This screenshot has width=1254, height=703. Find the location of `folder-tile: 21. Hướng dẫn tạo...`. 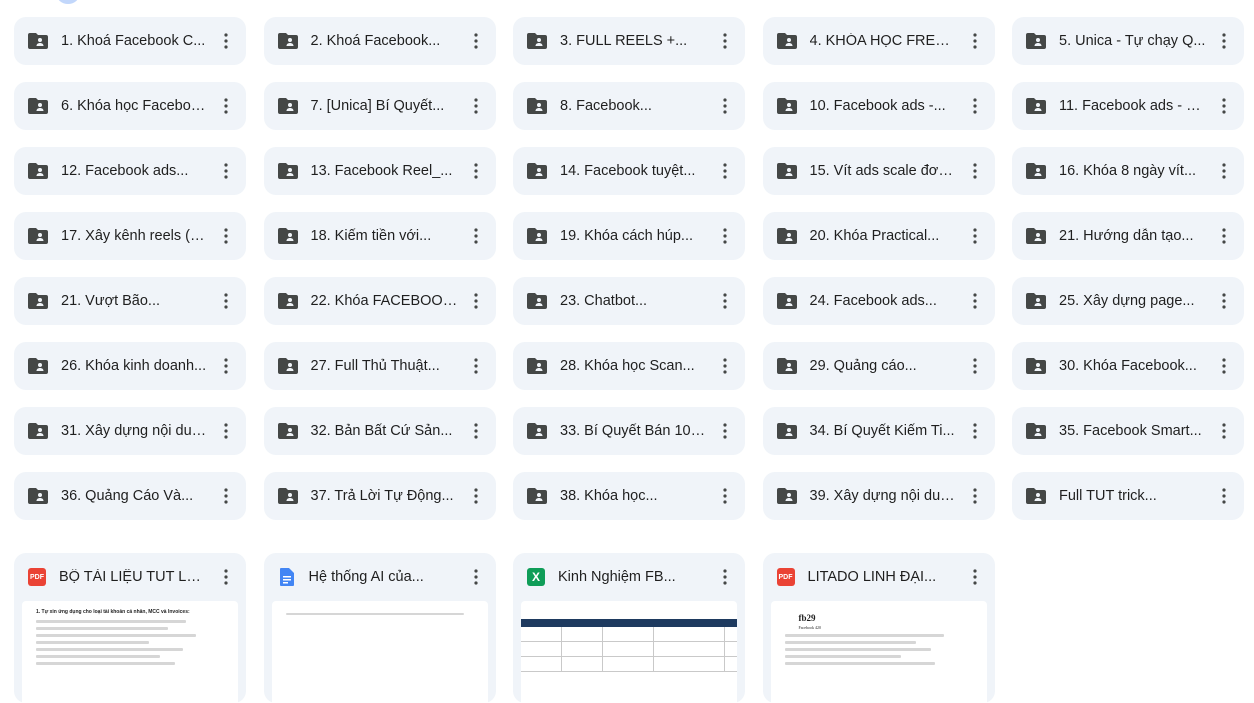

folder-tile: 21. Hướng dẫn tạo... is located at coordinates (1128, 236).